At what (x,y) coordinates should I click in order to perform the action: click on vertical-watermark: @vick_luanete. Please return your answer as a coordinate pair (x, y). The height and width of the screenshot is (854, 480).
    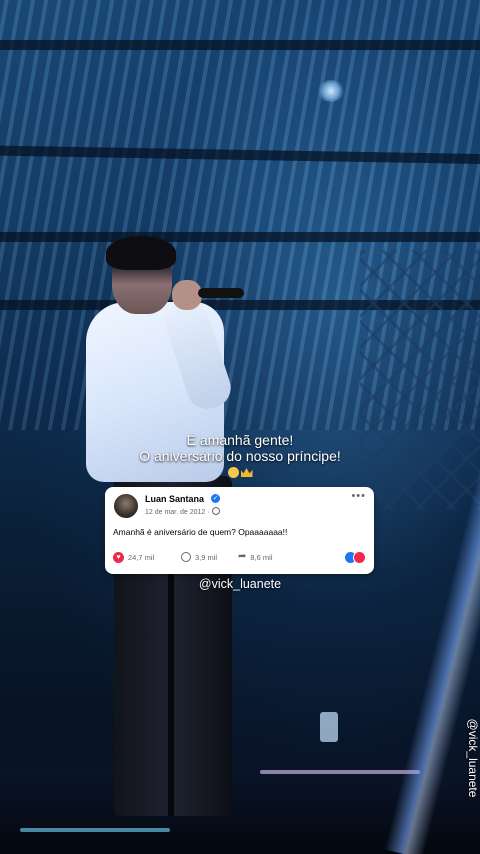
    Looking at the image, I should click on (473, 758).